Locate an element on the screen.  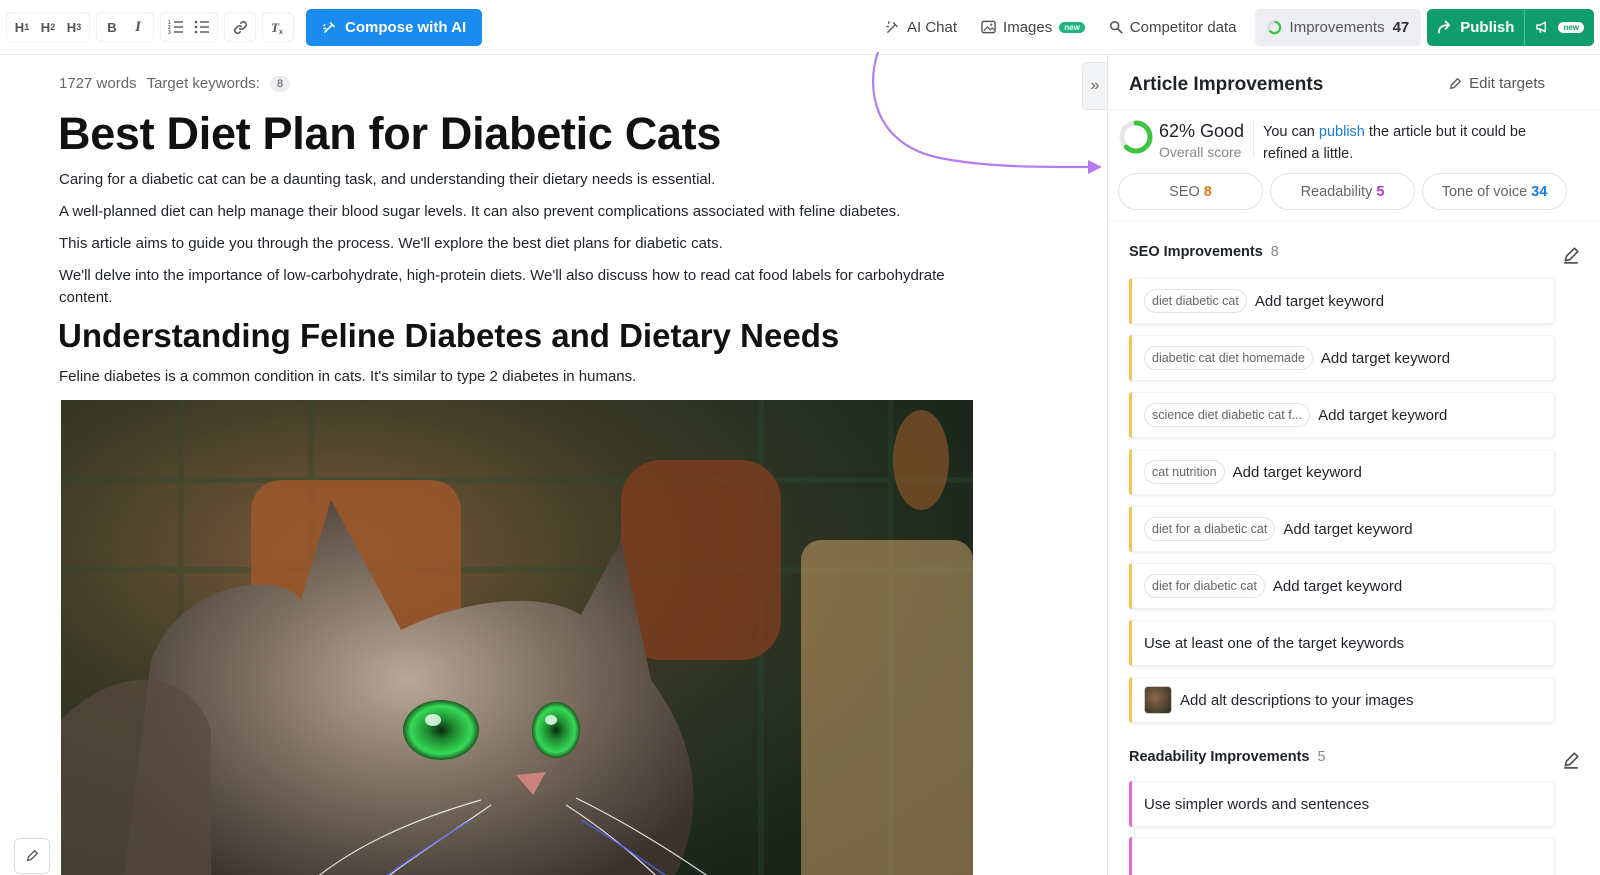
readability-item: Use simpler words and sentences is located at coordinates (1342, 804).